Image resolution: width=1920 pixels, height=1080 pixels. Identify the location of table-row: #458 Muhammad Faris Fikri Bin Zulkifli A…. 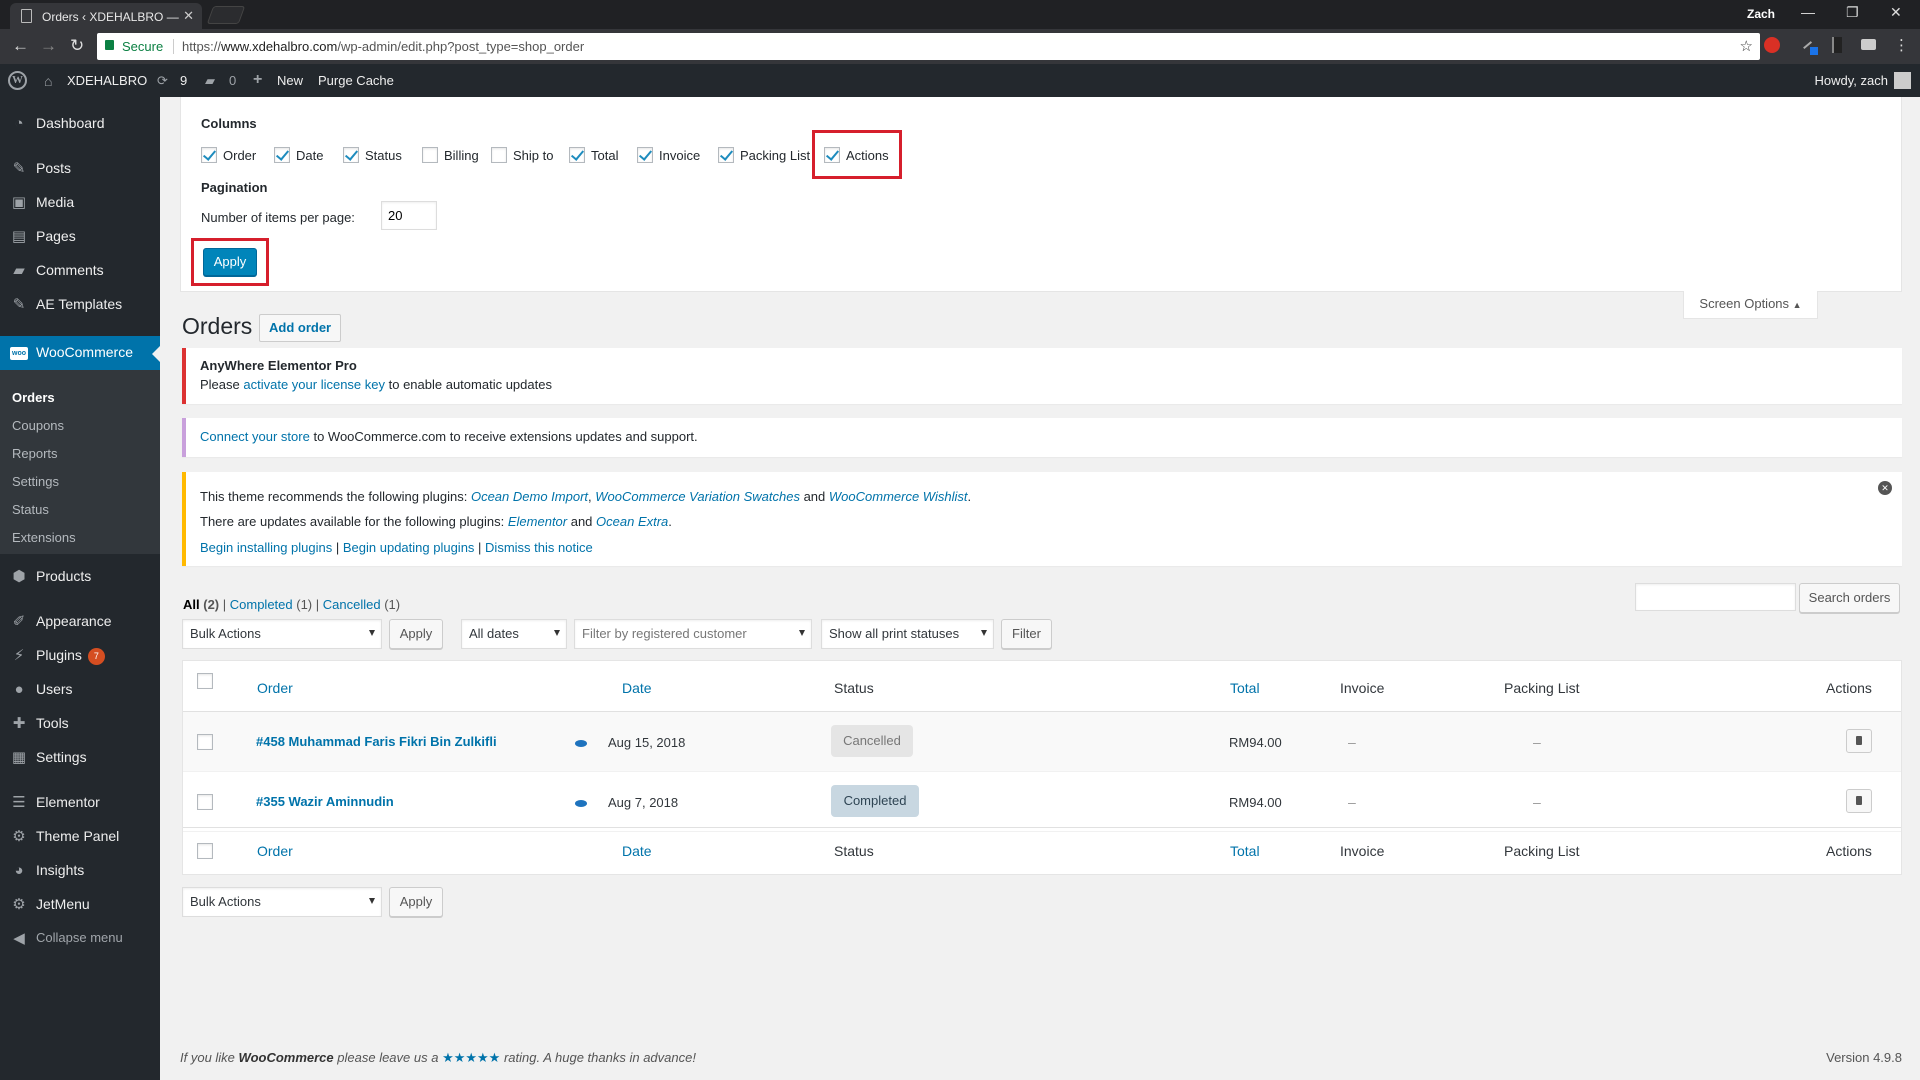
(1042, 742).